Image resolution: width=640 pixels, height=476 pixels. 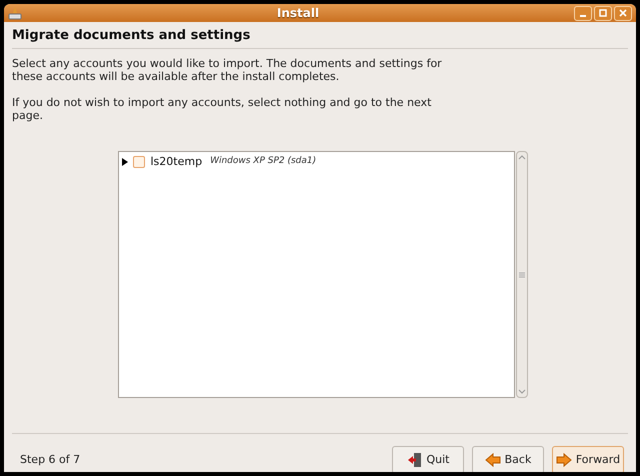 I want to click on left-arrow-icon, so click(x=492, y=460).